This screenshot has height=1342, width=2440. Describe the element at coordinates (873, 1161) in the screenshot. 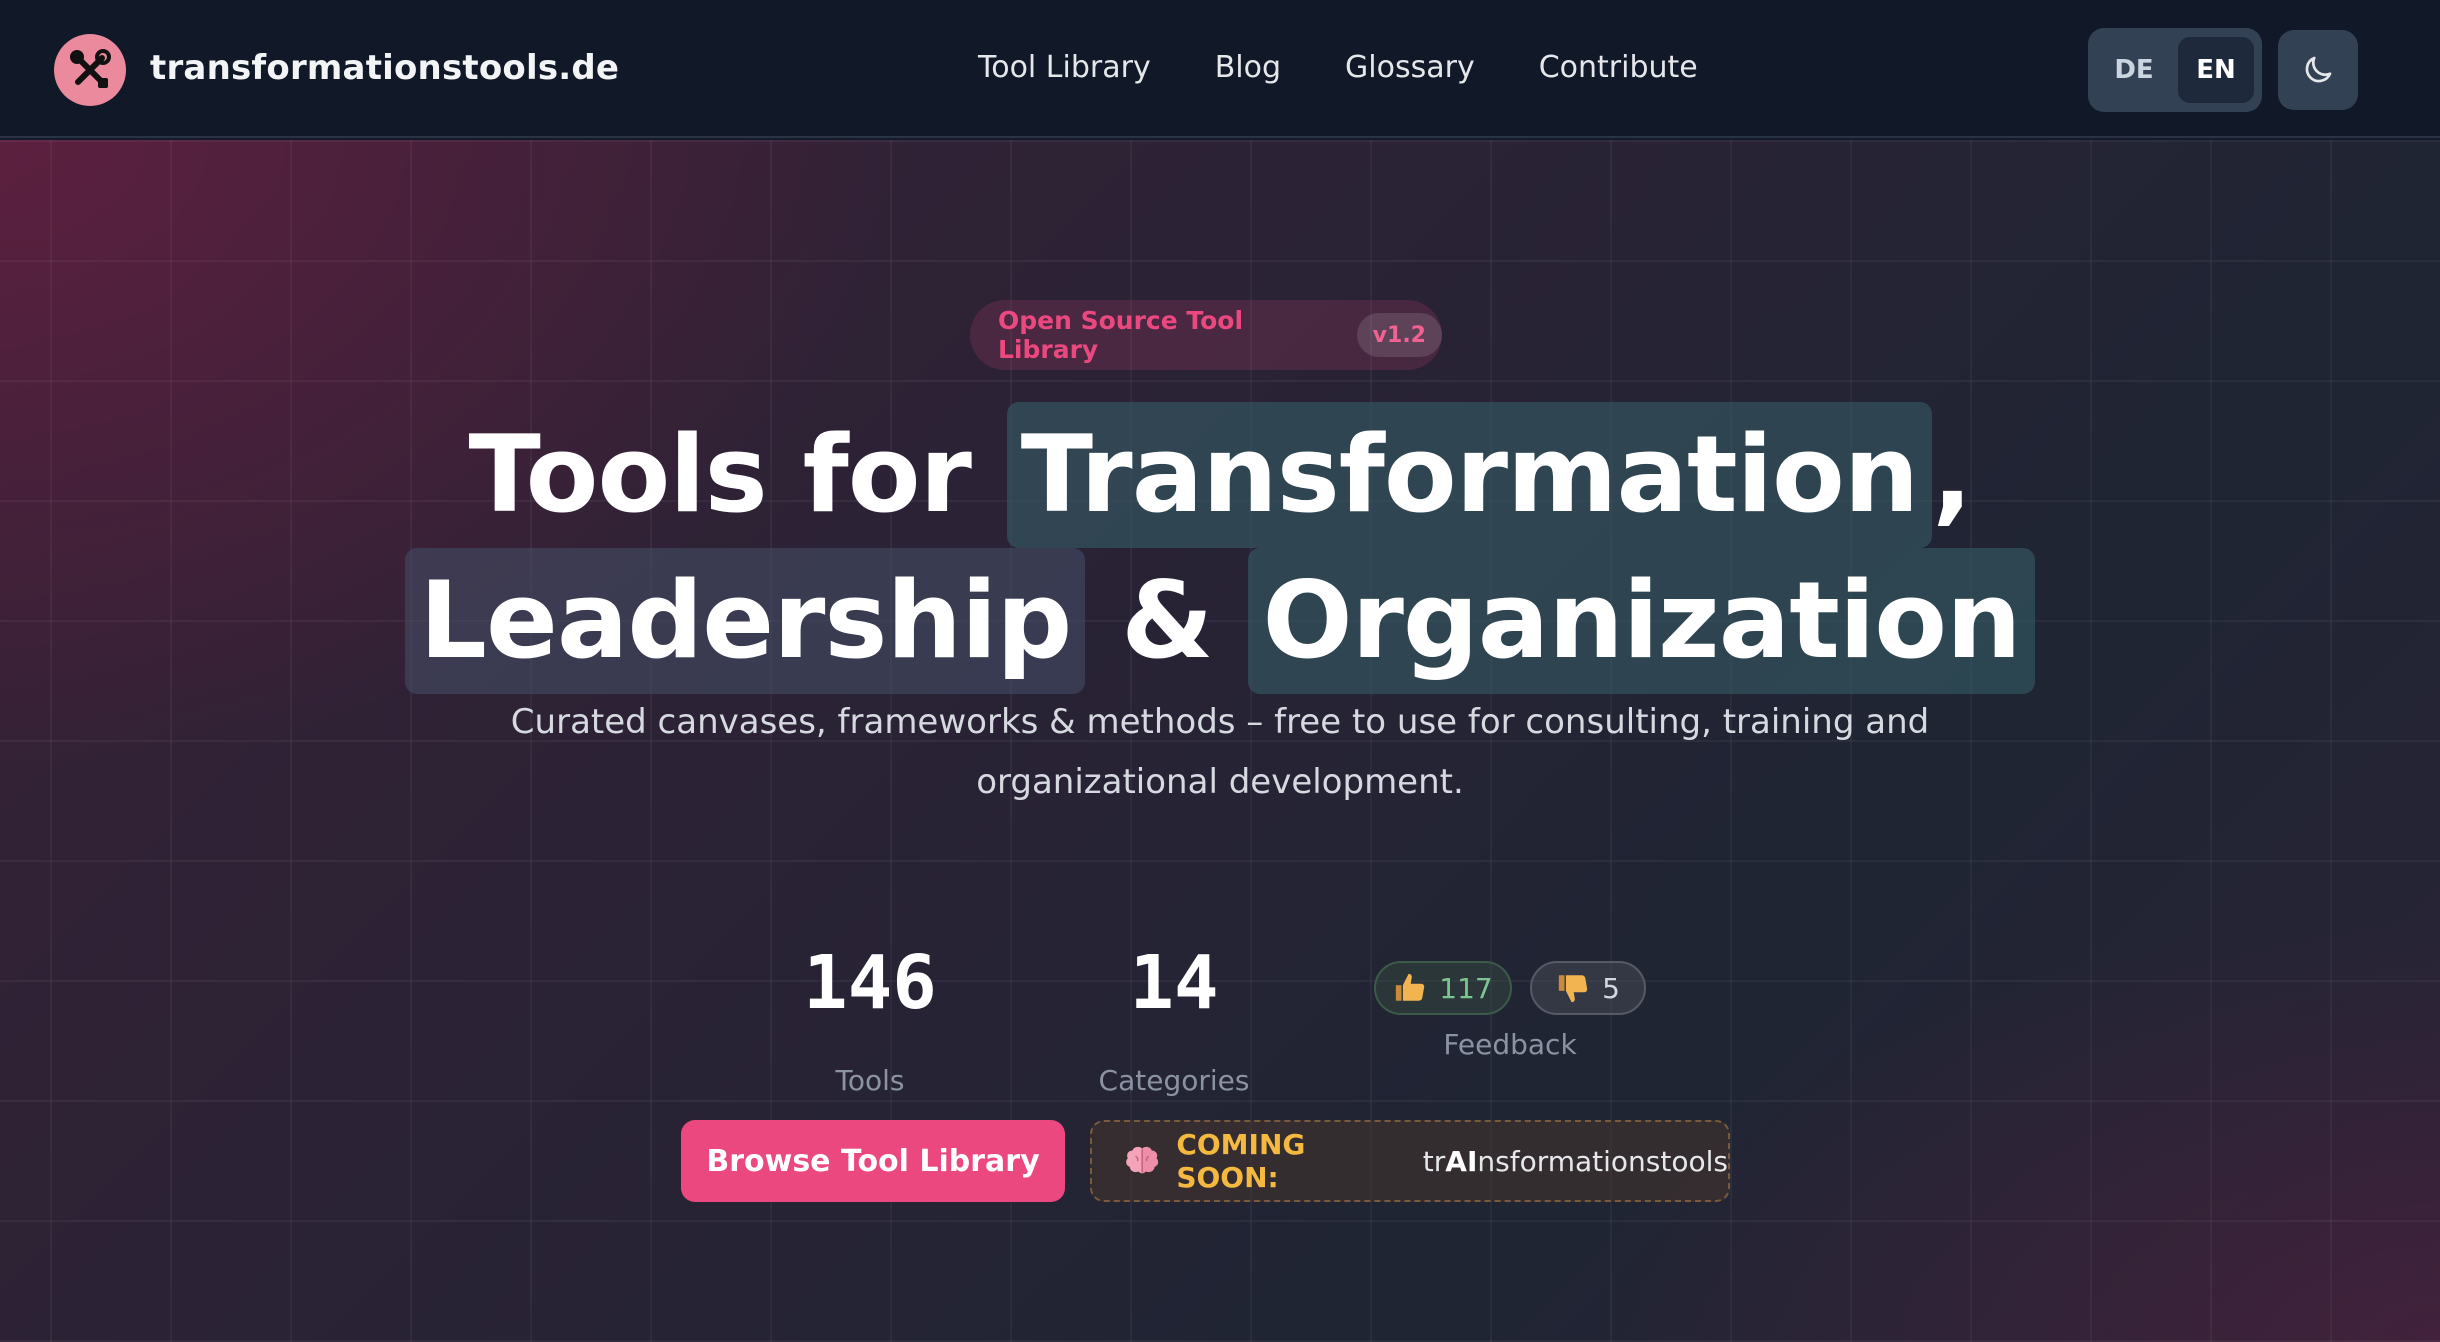

I see `browse-tool-library-button: Browse Tool Library` at that location.